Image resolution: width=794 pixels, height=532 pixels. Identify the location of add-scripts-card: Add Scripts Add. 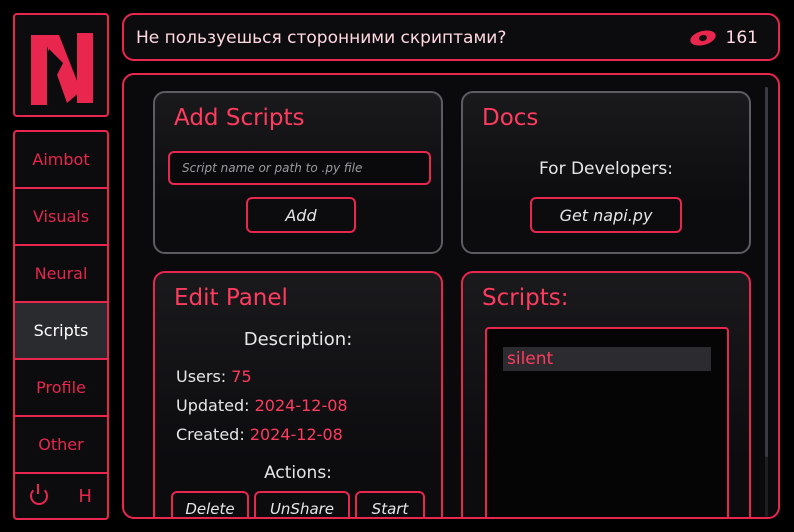
(298, 172).